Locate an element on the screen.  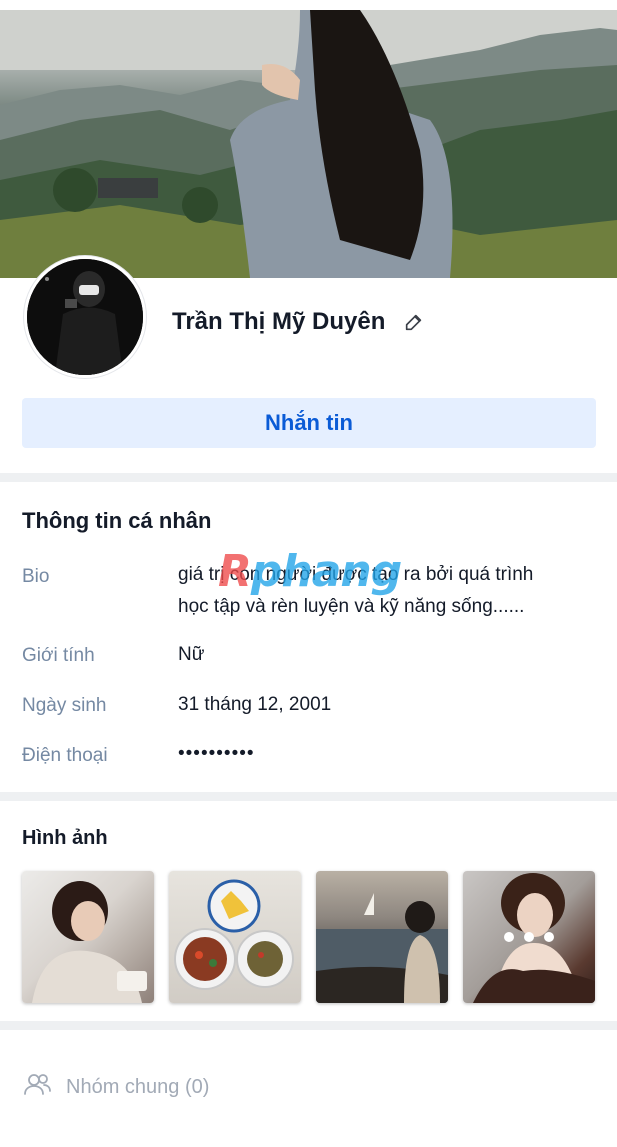
avatar-image is located at coordinates (85, 317).